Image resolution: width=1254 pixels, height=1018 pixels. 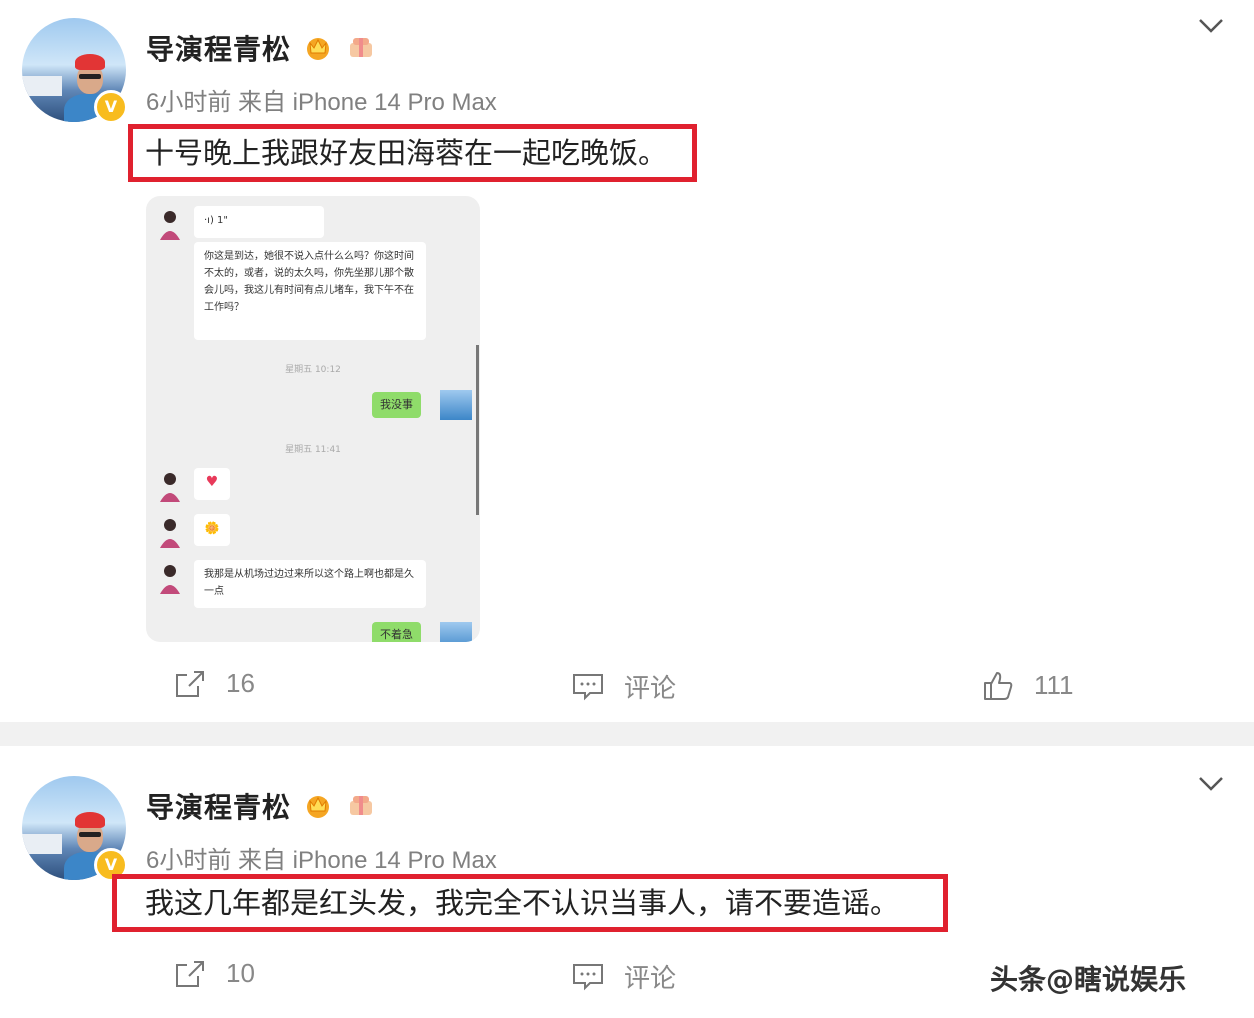 I want to click on repost-button: 16, so click(x=214, y=683).